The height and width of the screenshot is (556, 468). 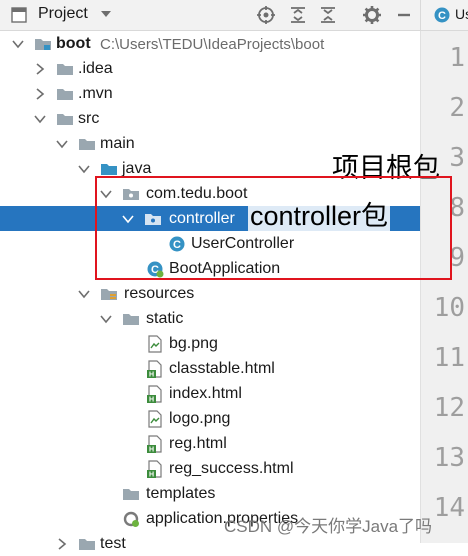 I want to click on locate-icon, so click(x=266, y=15).